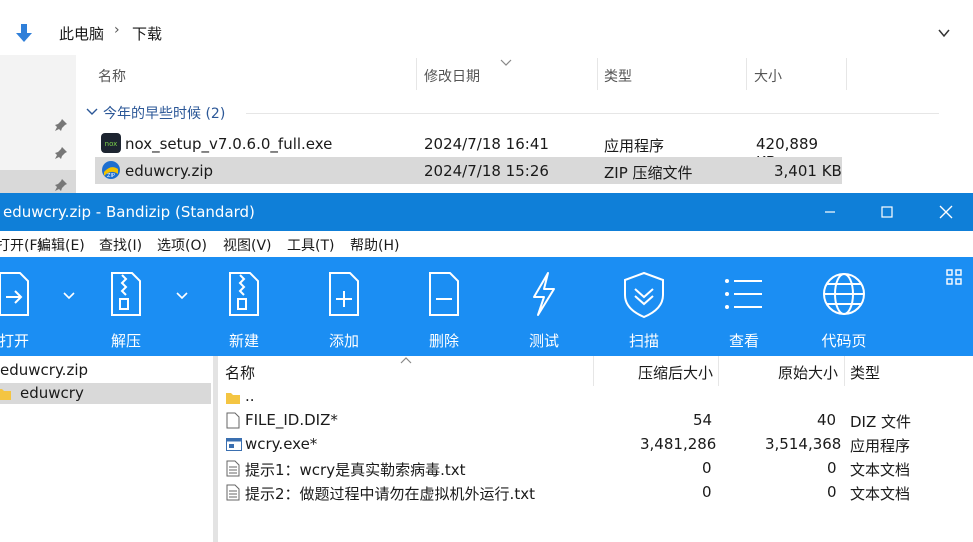 Image resolution: width=973 pixels, height=542 pixels. What do you see at coordinates (24, 33) in the screenshot?
I see `download-arrow-icon` at bounding box center [24, 33].